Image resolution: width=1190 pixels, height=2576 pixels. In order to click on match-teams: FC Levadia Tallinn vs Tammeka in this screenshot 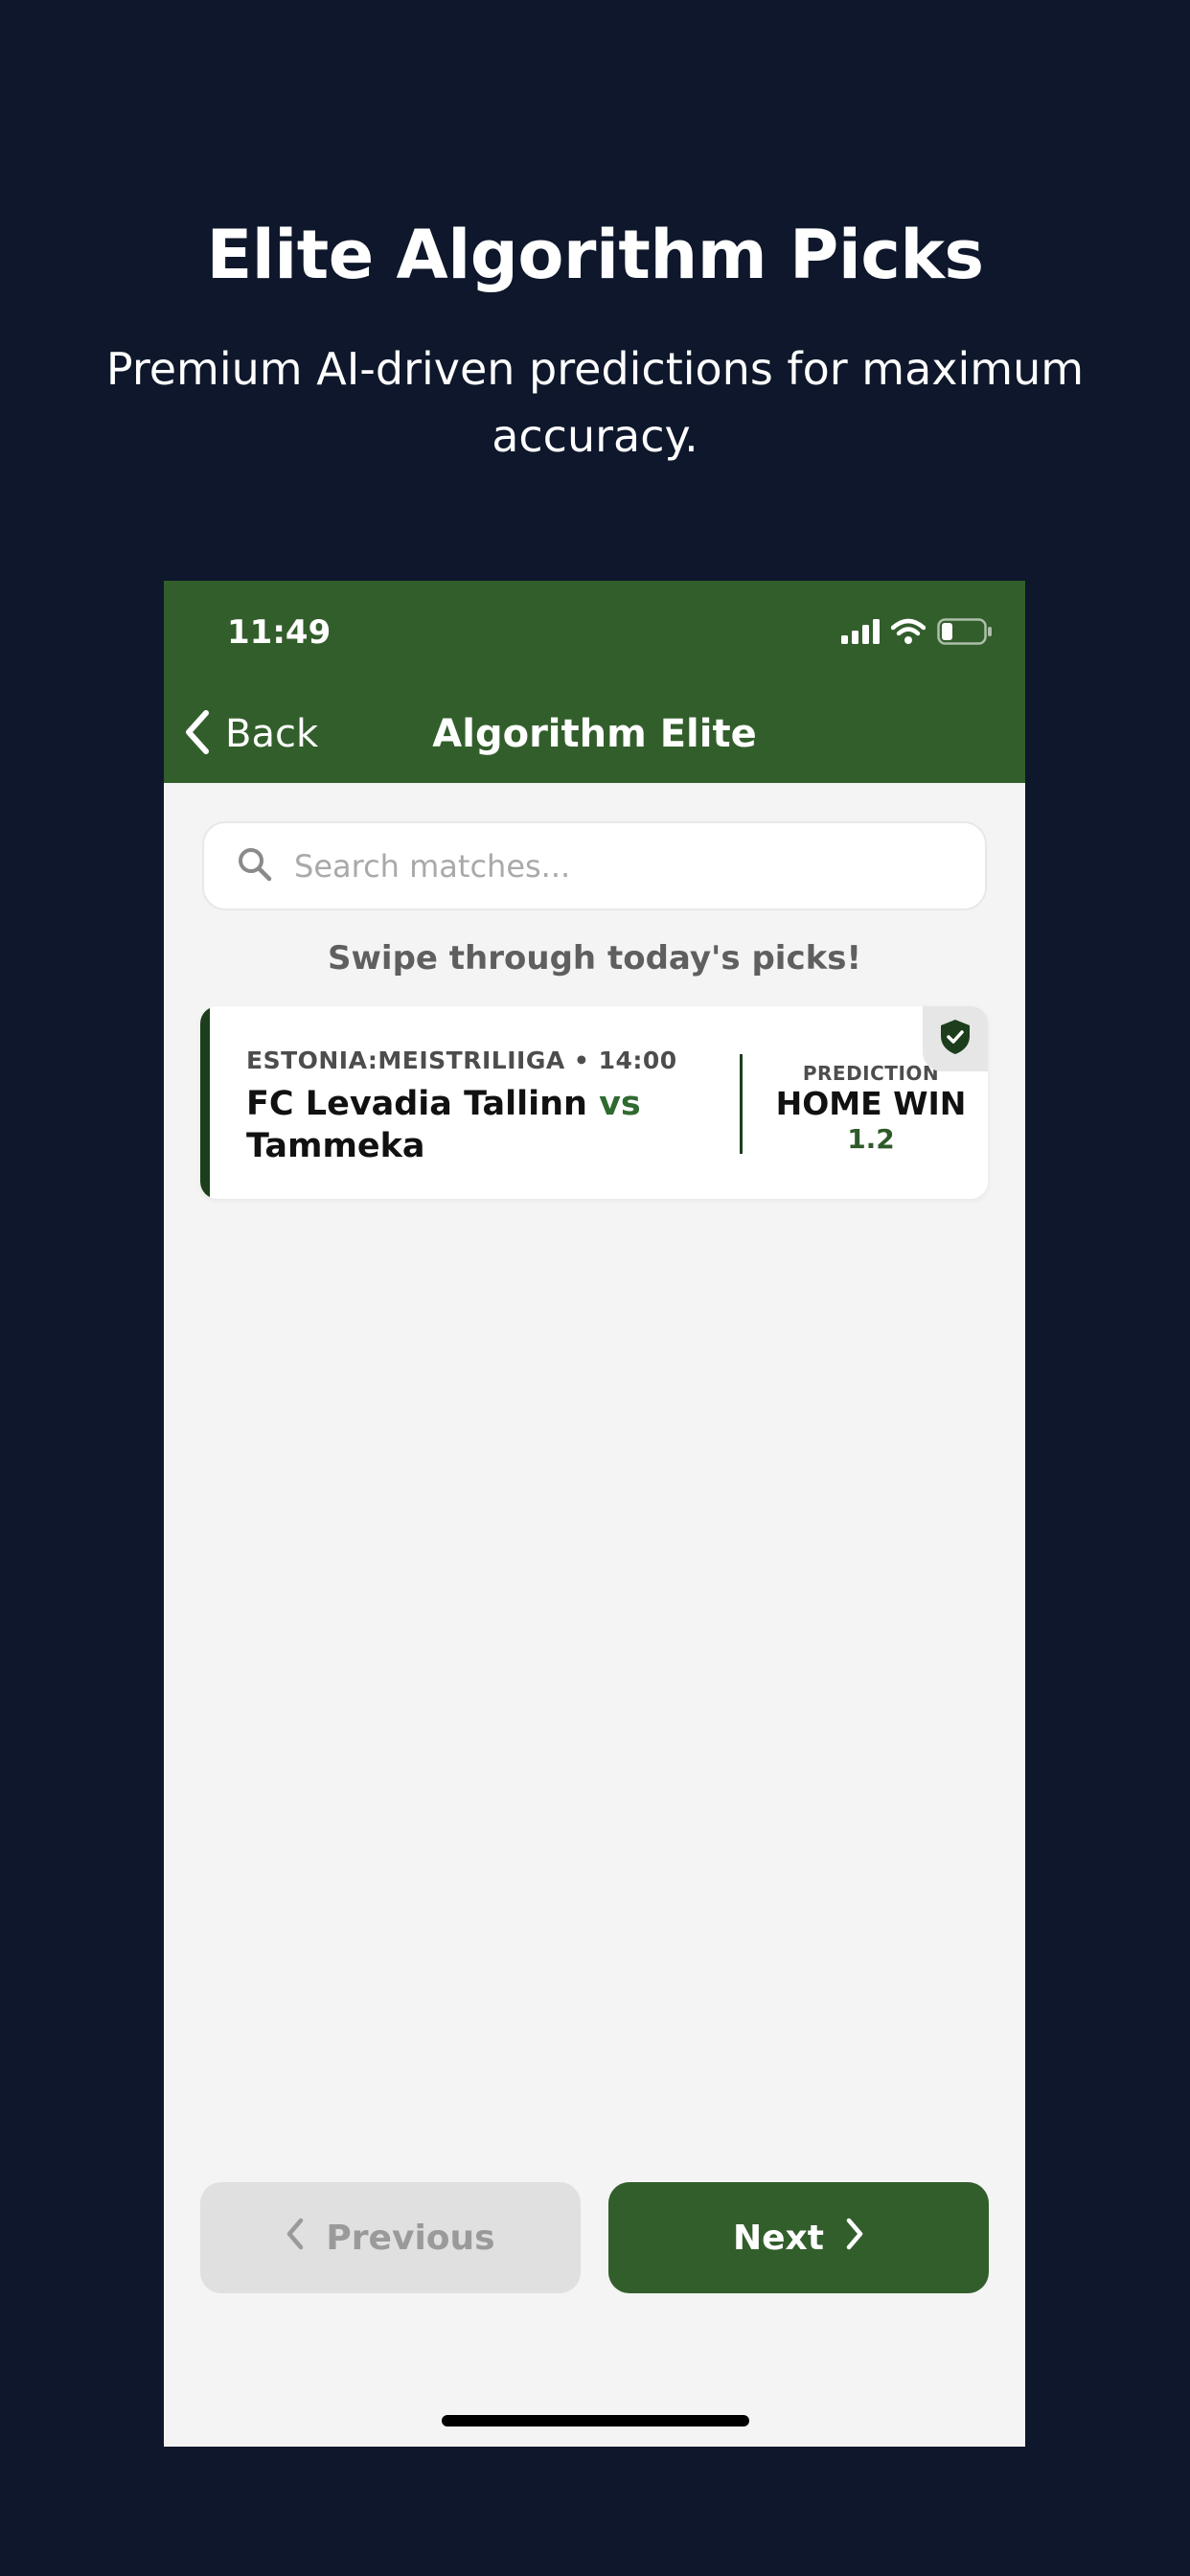, I will do `click(495, 1125)`.